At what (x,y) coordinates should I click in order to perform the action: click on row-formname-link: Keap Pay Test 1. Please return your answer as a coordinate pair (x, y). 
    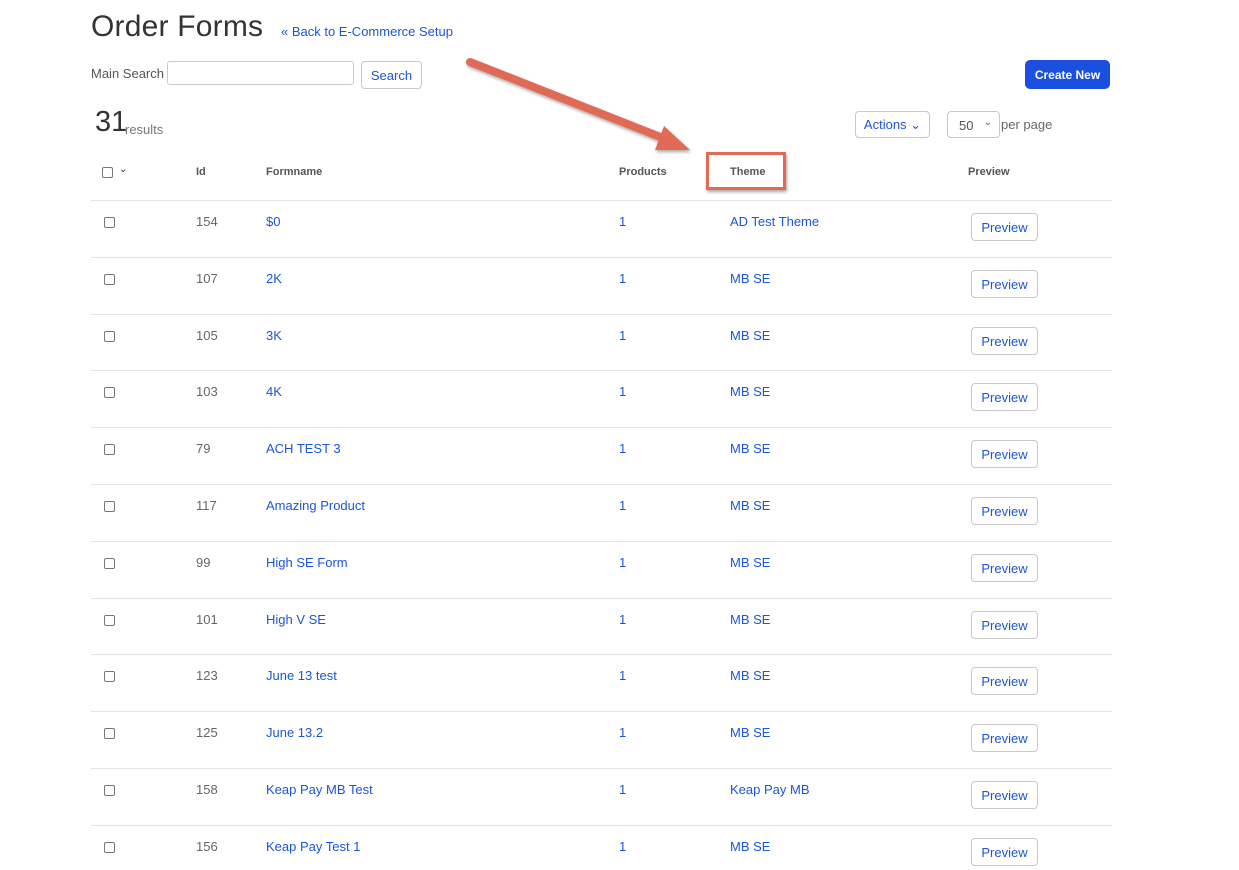
    Looking at the image, I should click on (313, 846).